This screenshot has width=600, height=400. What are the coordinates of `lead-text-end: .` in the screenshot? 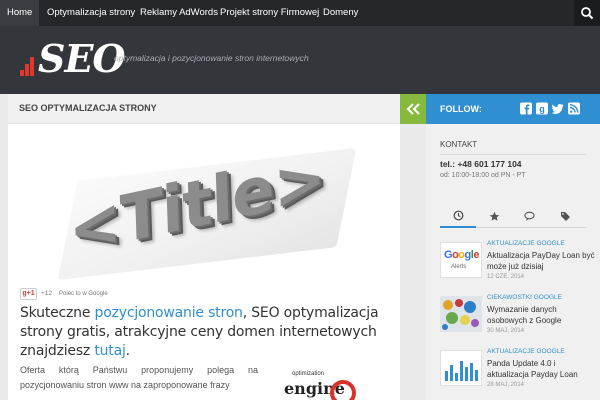 It's located at (127, 351).